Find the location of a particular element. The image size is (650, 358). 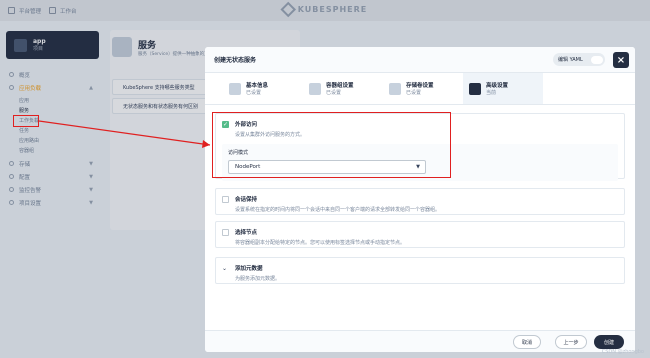

edit-yaml-toggle: 编辑 YAML is located at coordinates (579, 59).